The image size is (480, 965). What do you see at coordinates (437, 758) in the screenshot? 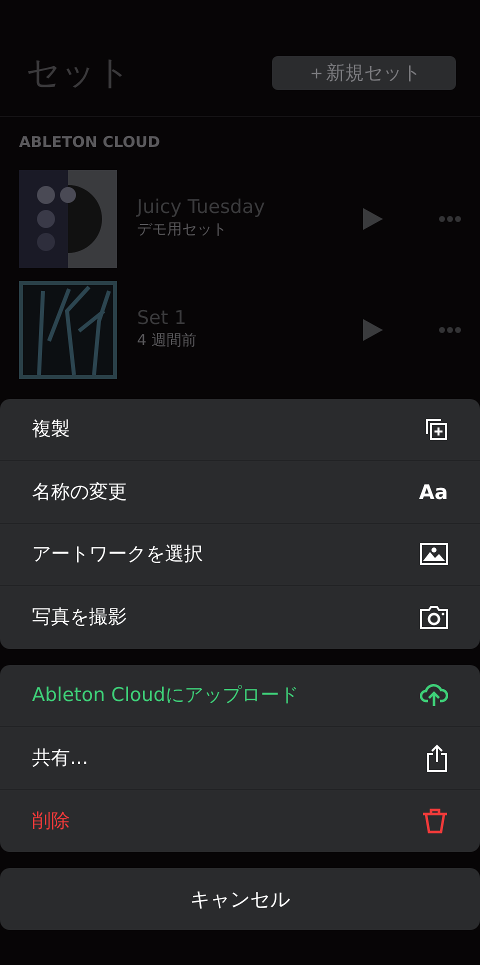
I see `share-icon` at bounding box center [437, 758].